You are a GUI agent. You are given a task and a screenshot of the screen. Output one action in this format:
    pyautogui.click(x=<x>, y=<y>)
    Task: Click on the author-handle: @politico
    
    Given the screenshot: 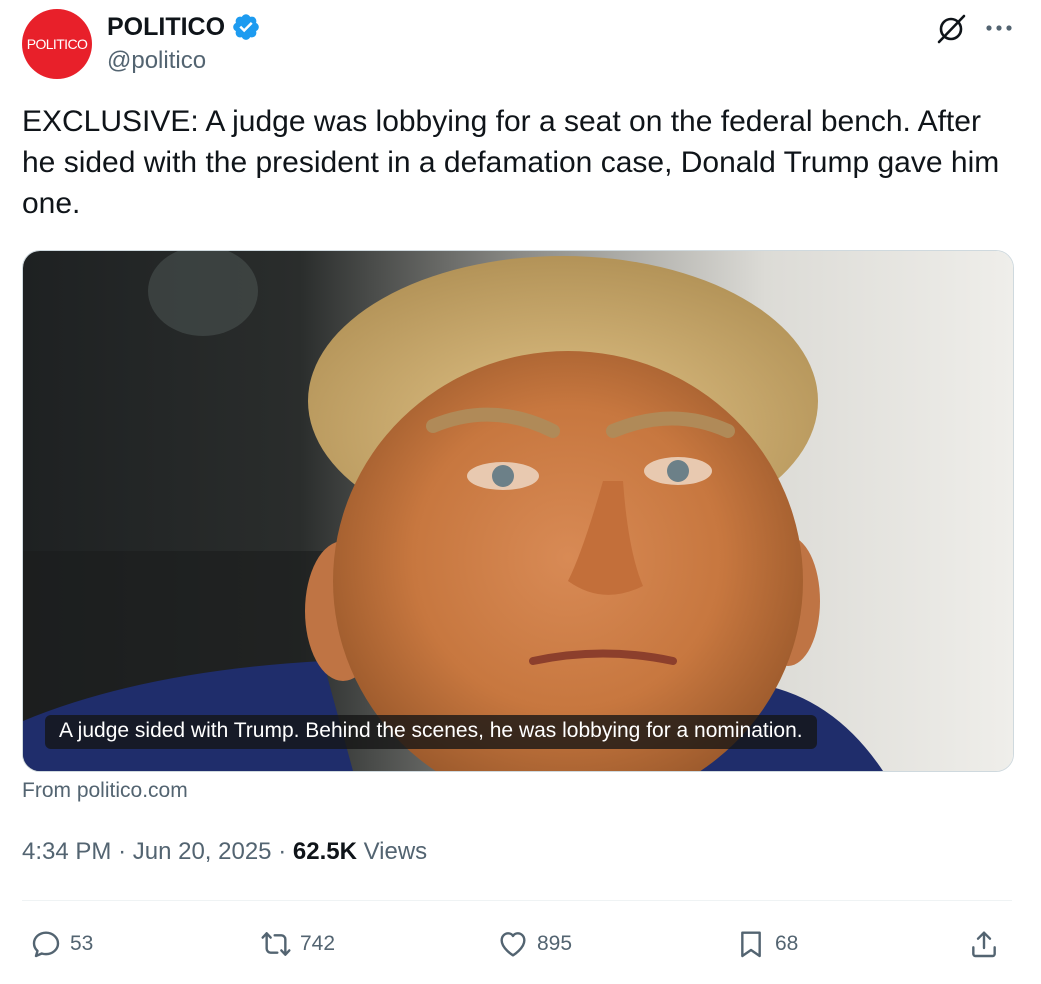 What is the action you would take?
    pyautogui.click(x=156, y=61)
    